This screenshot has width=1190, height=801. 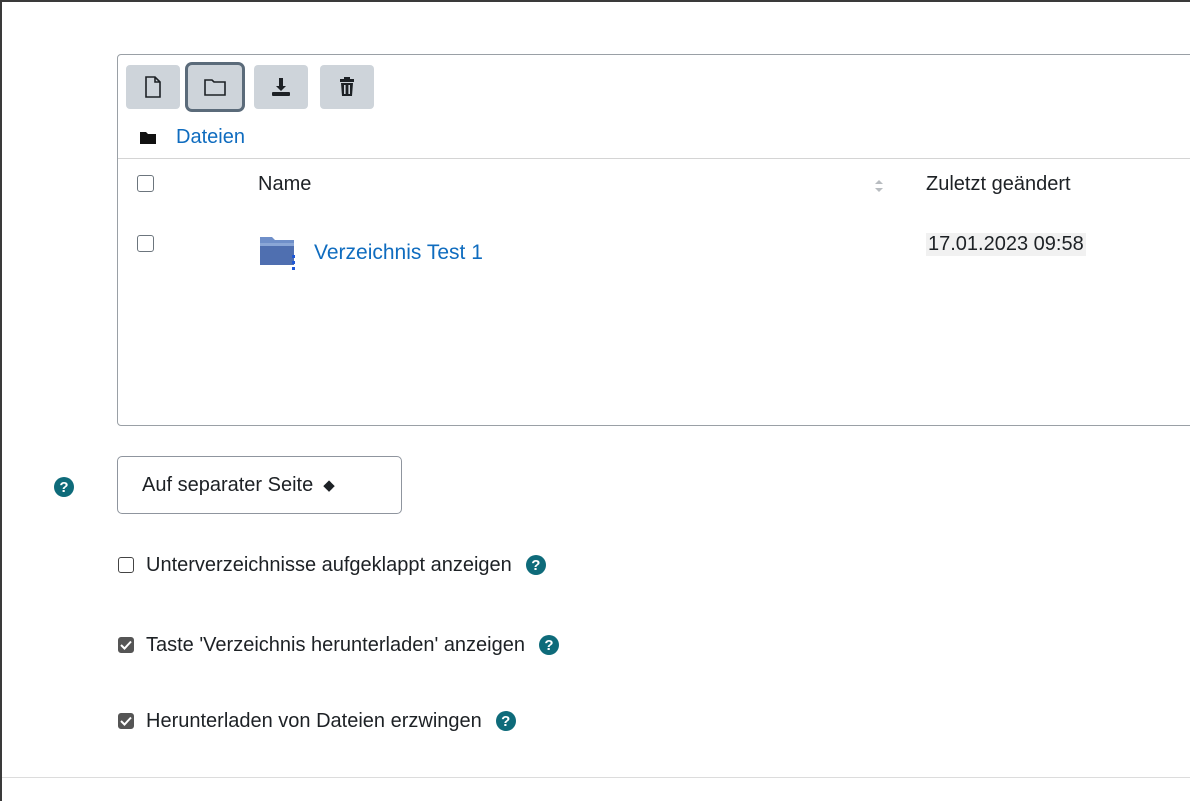 I want to click on select-all-checkbox, so click(x=145, y=183).